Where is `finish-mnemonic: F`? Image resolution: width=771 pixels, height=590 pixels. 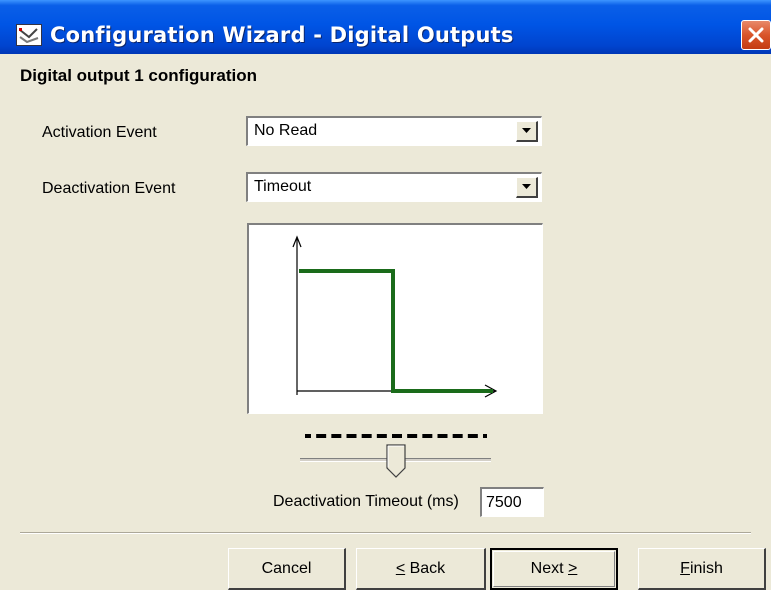
finish-mnemonic: F is located at coordinates (685, 568).